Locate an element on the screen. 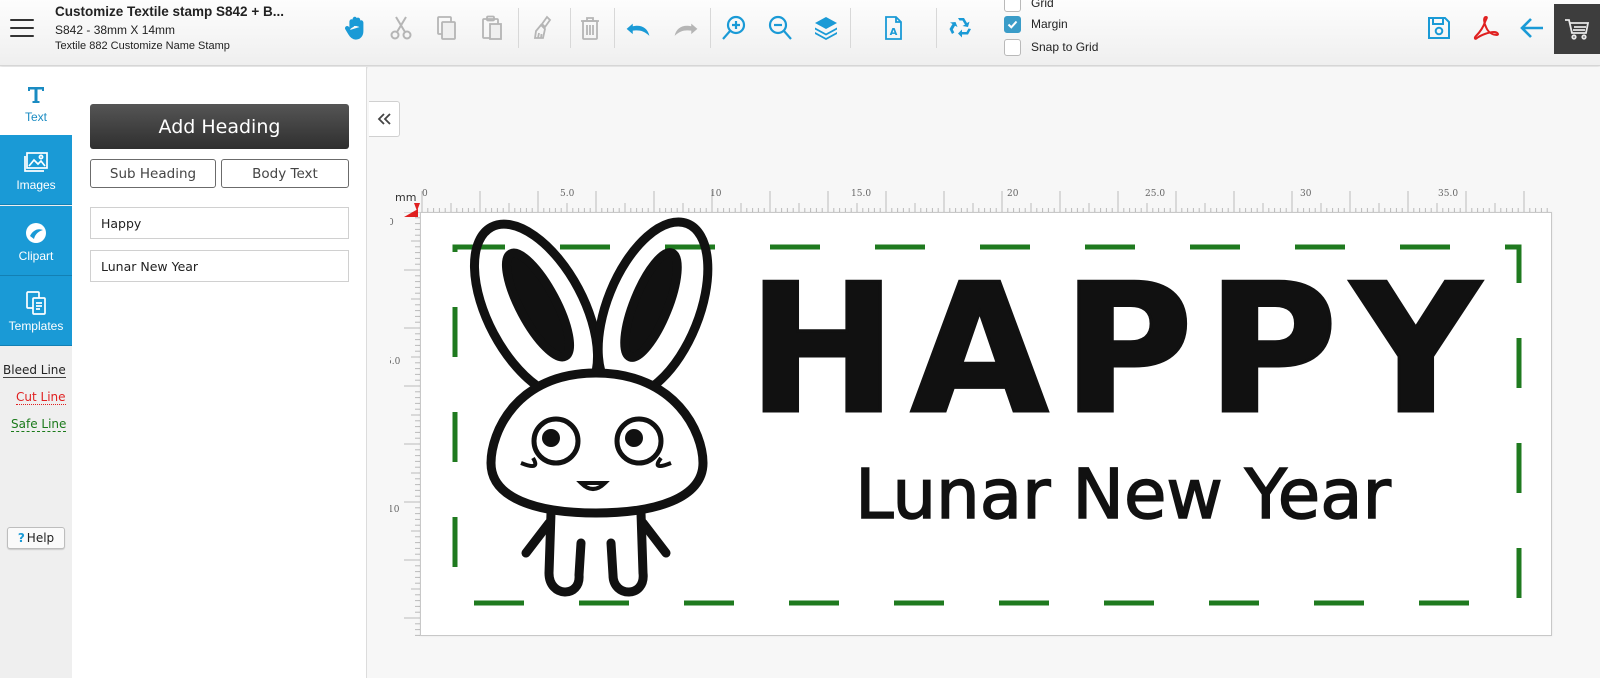 The width and height of the screenshot is (1600, 678). margin-checkbox is located at coordinates (1012, 24).